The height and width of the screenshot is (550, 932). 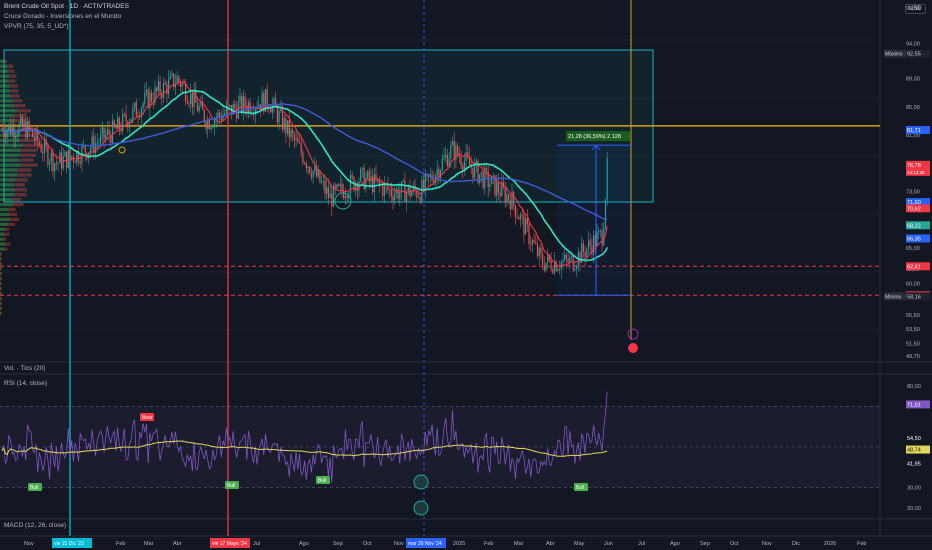 I want to click on measure-area, so click(x=594, y=220).